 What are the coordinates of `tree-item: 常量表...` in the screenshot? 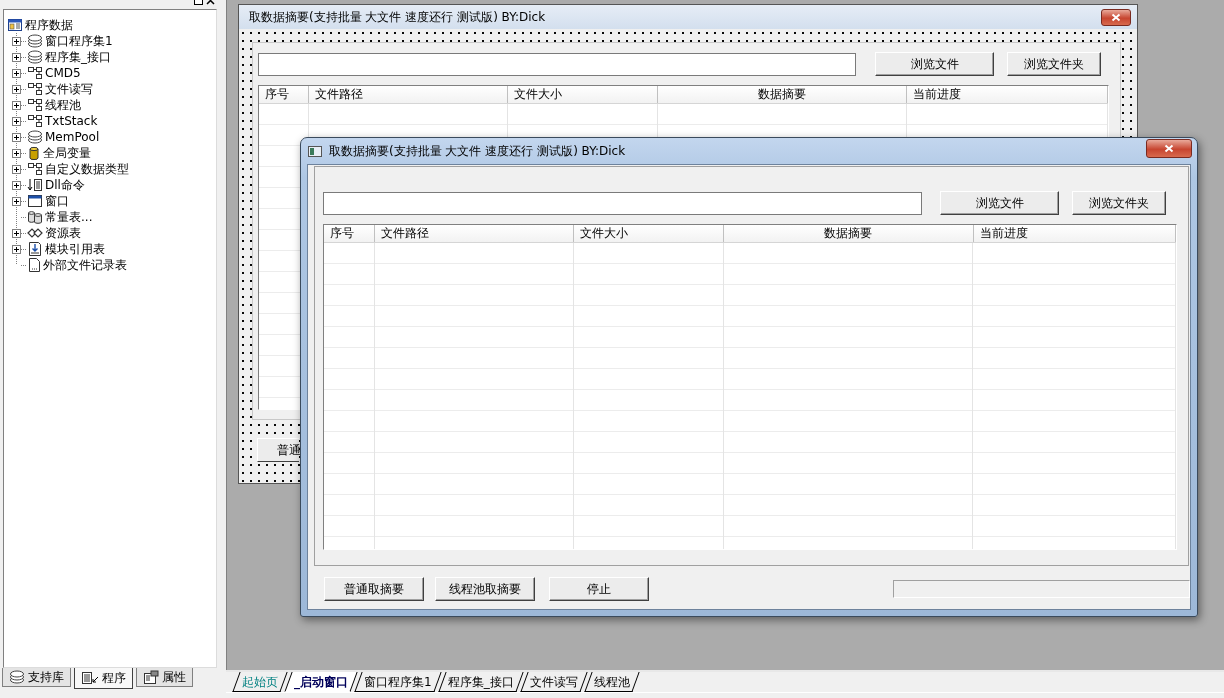 It's located at (69, 217).